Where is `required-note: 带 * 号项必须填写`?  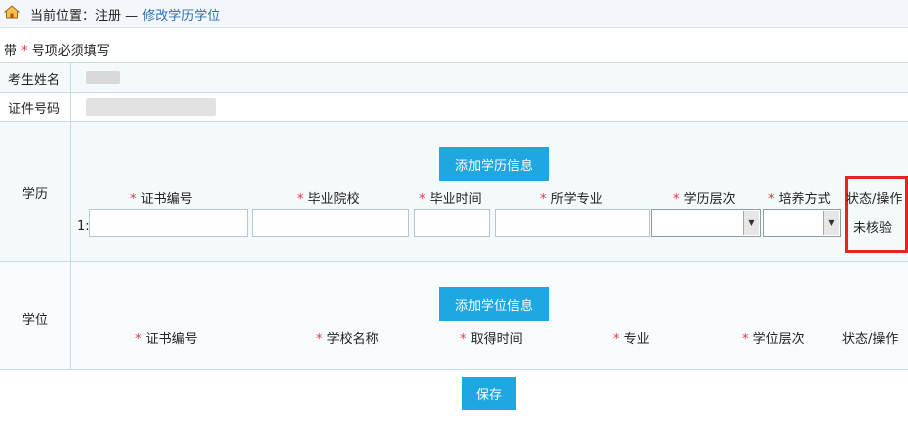
required-note: 带 * 号项必须填写 is located at coordinates (57, 49).